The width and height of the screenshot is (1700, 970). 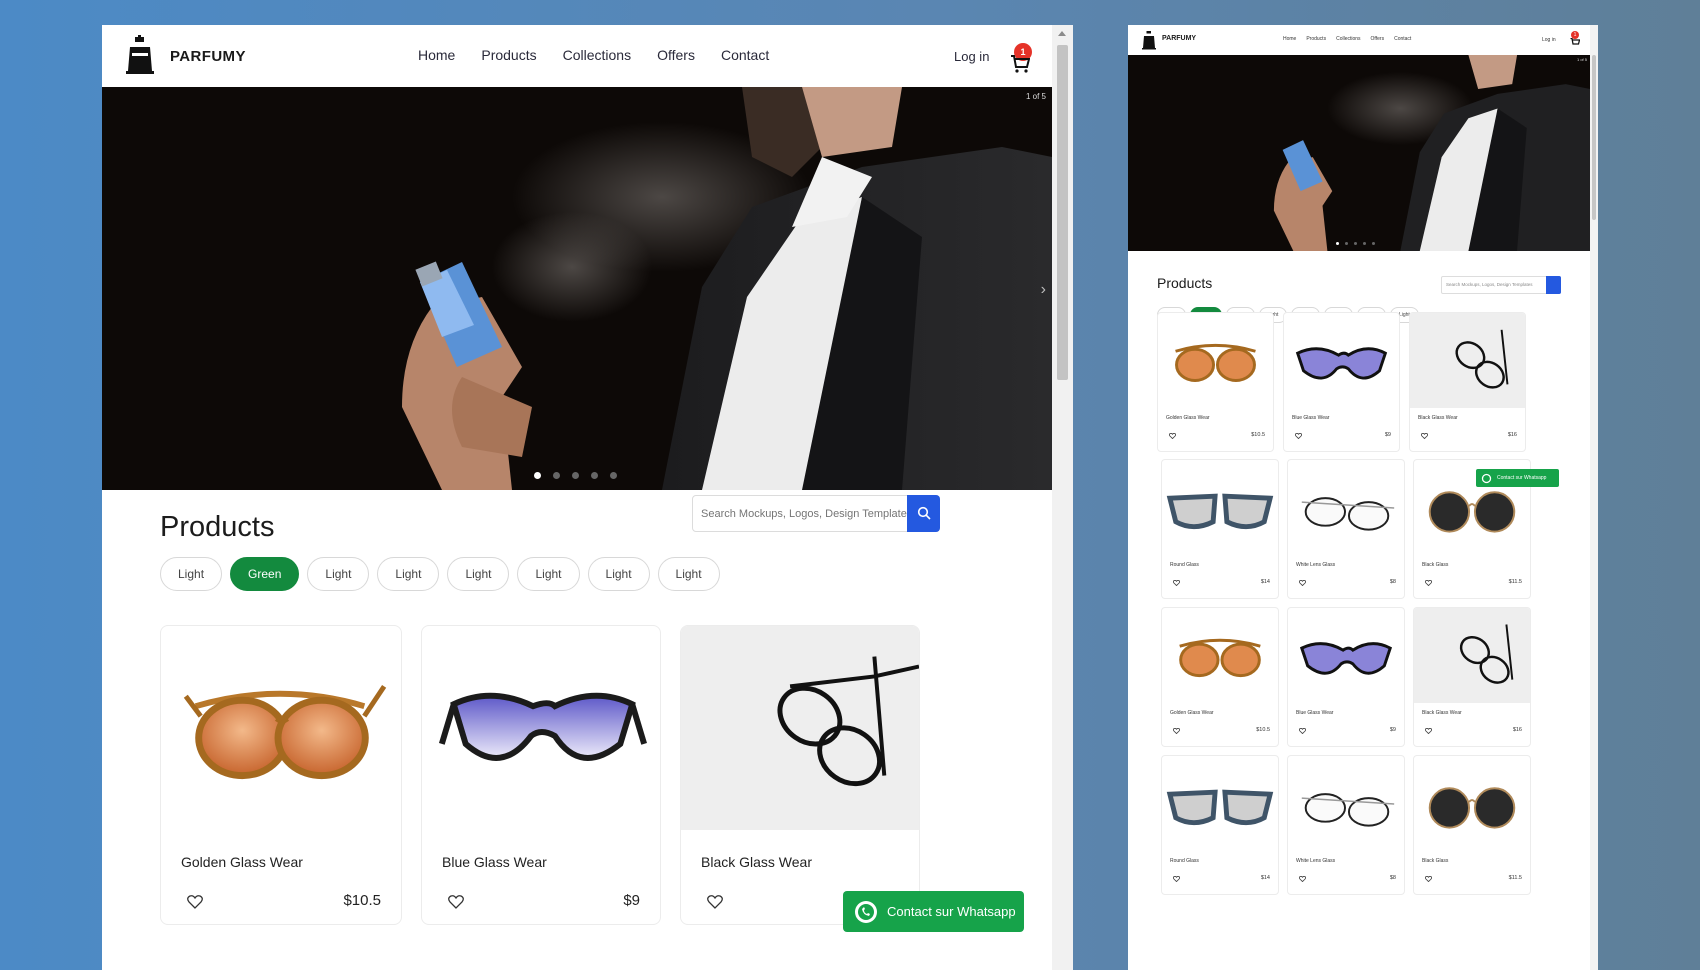 I want to click on scroll-up-arrow-icon, so click(x=1062, y=33).